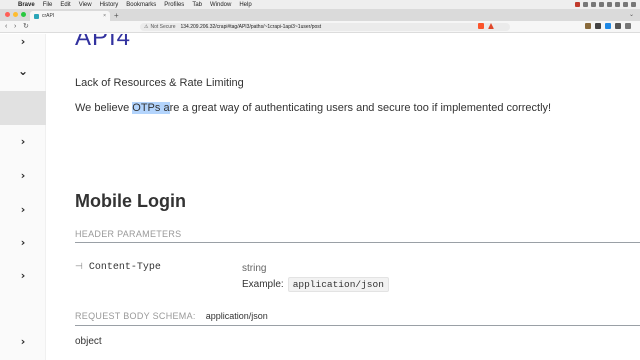 The height and width of the screenshot is (360, 640). Describe the element at coordinates (628, 26) in the screenshot. I see `menu-icon` at that location.